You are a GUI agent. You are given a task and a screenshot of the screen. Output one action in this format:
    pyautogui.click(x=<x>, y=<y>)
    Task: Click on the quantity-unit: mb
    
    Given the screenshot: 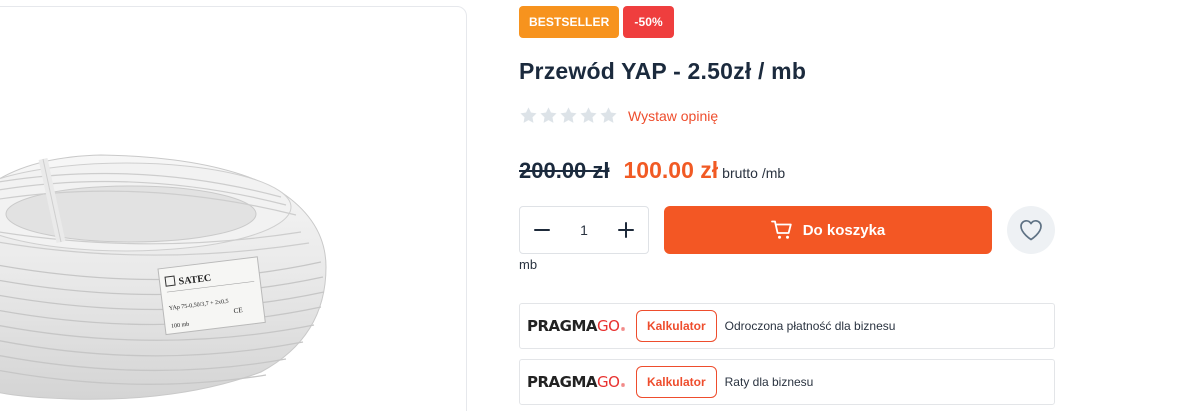 What is the action you would take?
    pyautogui.click(x=528, y=264)
    